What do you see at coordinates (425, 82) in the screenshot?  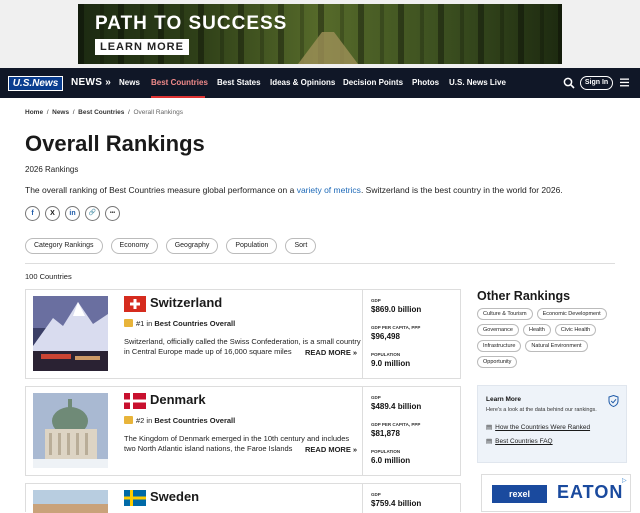 I see `nav-photos: Photos` at bounding box center [425, 82].